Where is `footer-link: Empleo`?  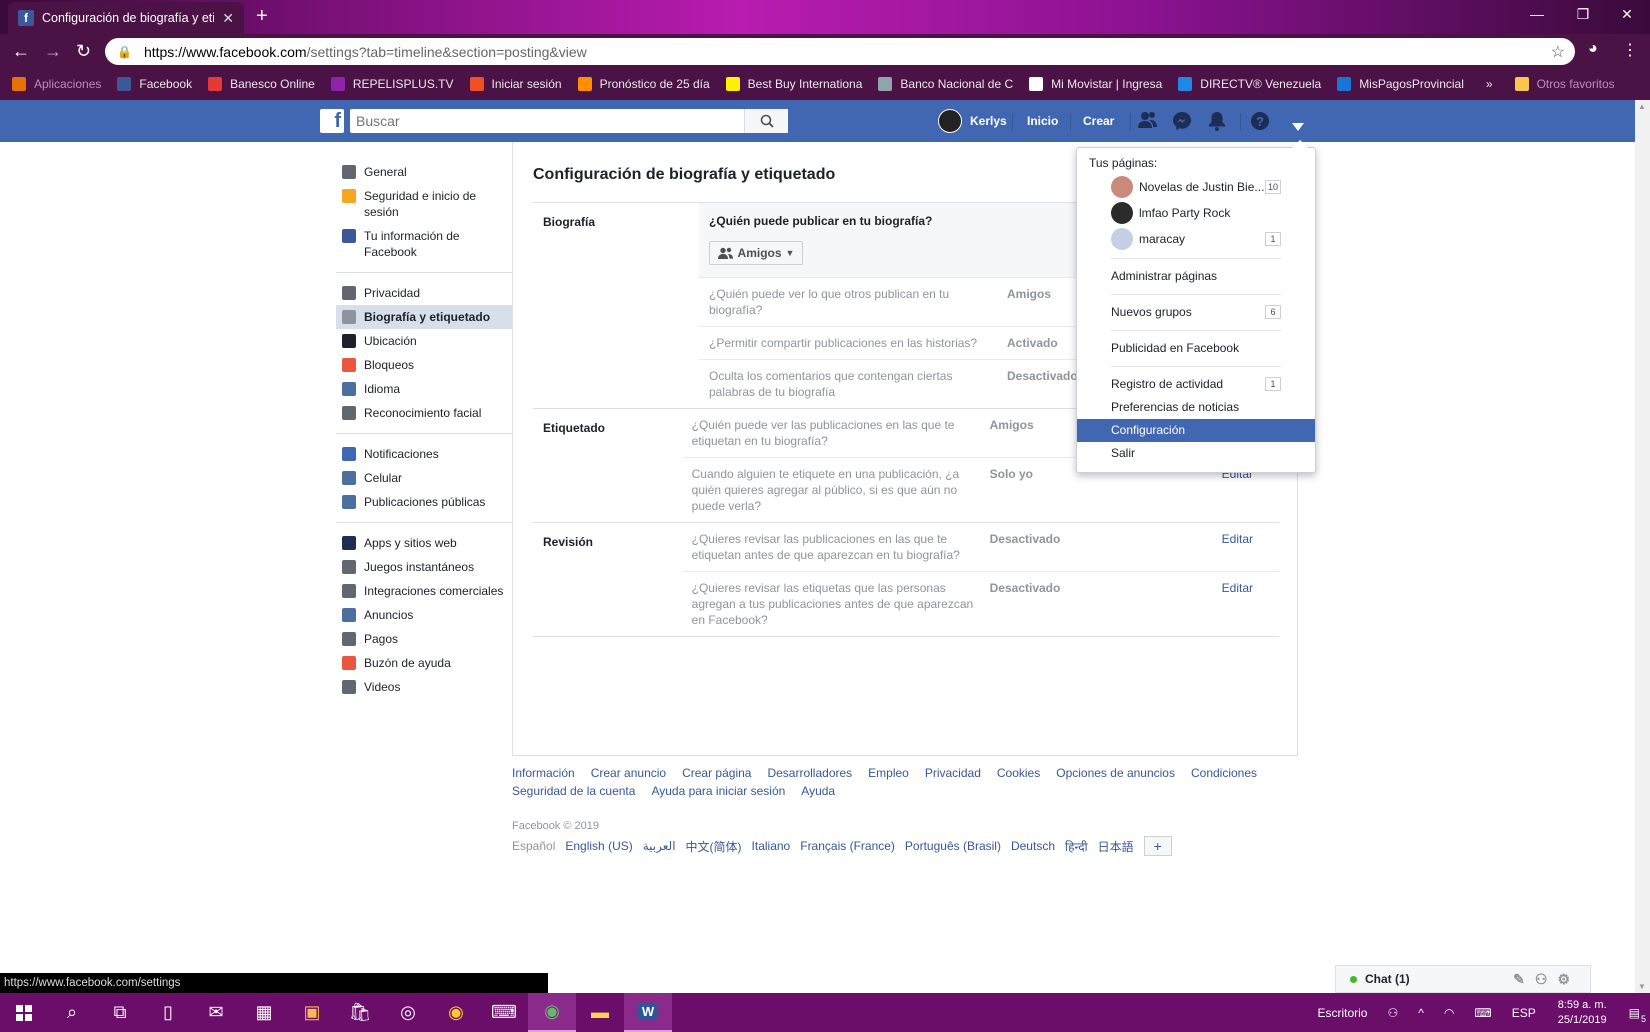
footer-link: Empleo is located at coordinates (888, 773).